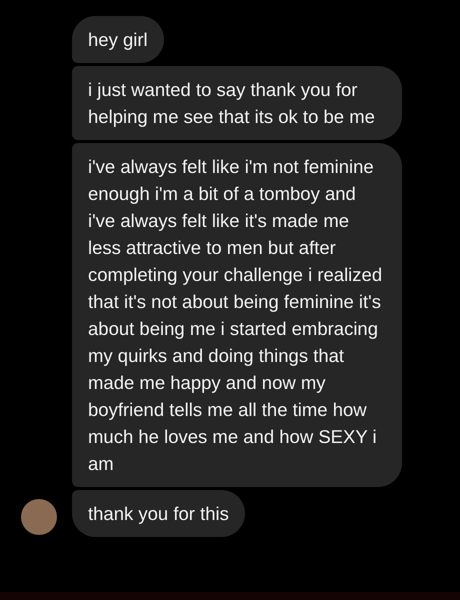 The image size is (460, 600). Describe the element at coordinates (232, 103) in the screenshot. I see `message-text: i just wanted to say thank you for helping me see that its ok to be me` at that location.